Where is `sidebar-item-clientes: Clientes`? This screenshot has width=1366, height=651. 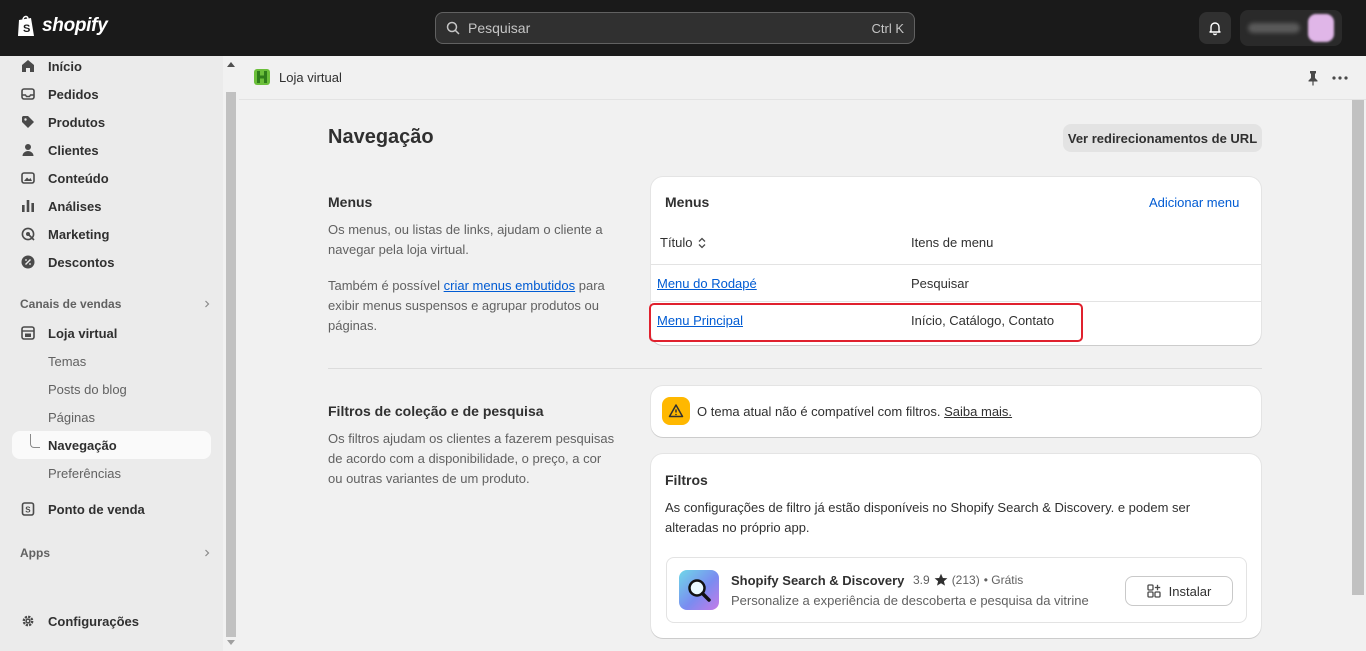 sidebar-item-clientes: Clientes is located at coordinates (111, 150).